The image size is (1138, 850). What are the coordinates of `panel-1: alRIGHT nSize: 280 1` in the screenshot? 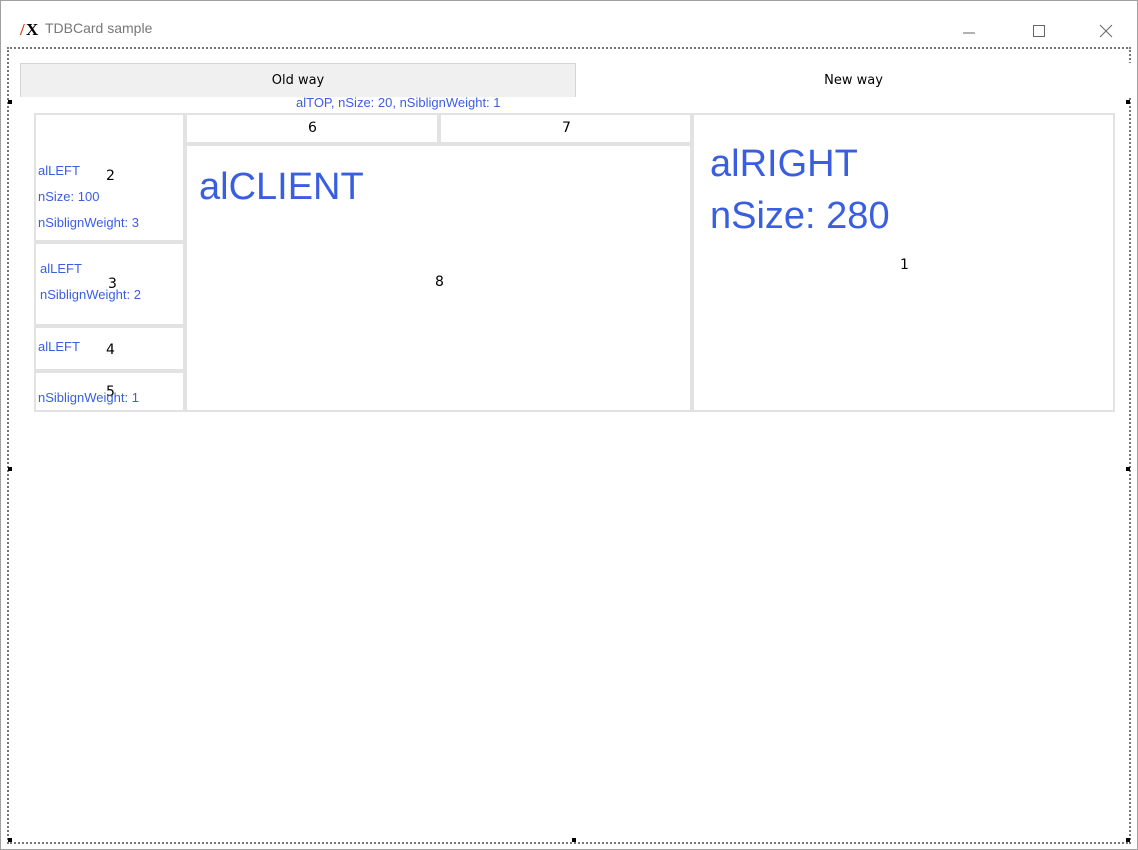 It's located at (903, 262).